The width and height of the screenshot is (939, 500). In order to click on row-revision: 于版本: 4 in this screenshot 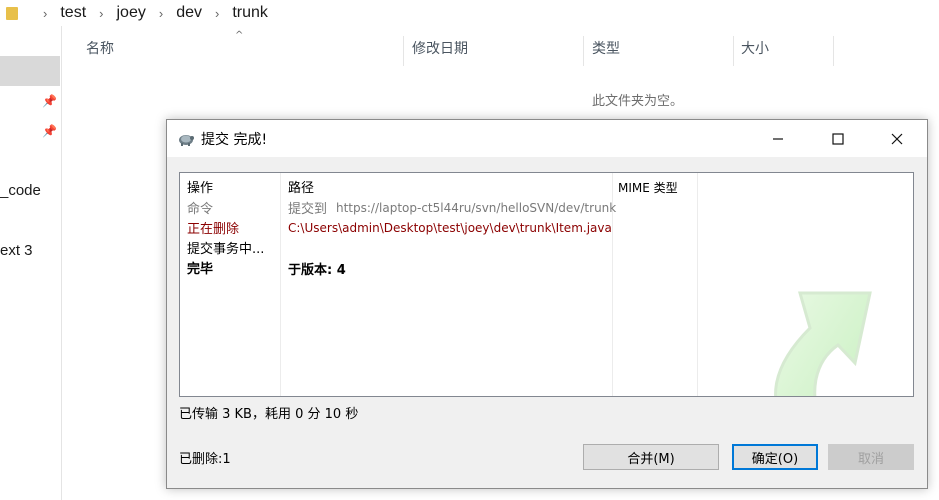, I will do `click(317, 270)`.